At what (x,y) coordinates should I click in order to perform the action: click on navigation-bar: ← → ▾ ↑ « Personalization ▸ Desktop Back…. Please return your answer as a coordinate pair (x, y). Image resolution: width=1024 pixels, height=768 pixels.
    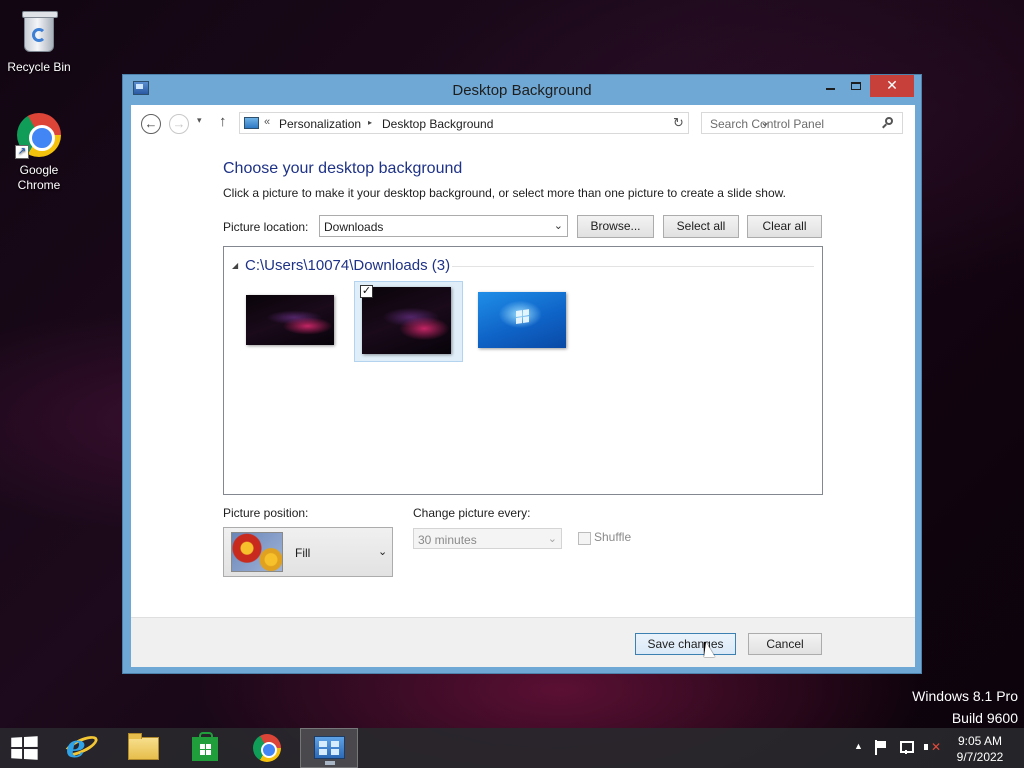
    Looking at the image, I should click on (523, 123).